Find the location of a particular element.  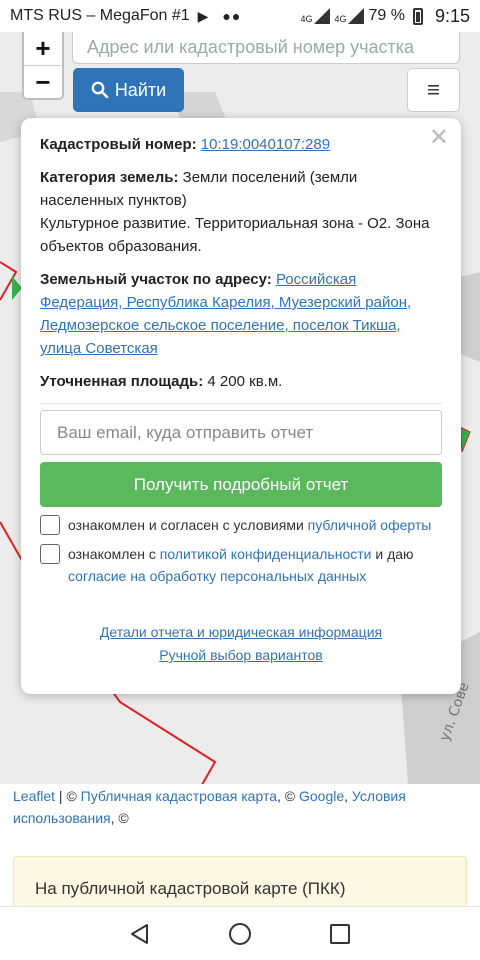

privacy-consent-text-2: и даю is located at coordinates (394, 554).